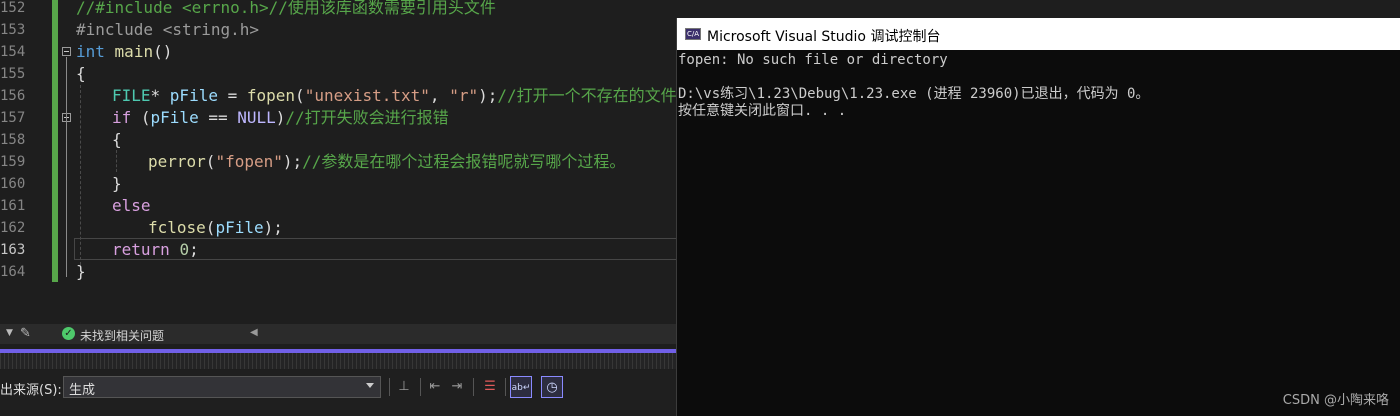 The width and height of the screenshot is (1400, 416). What do you see at coordinates (464, 95) in the screenshot?
I see `string-literal: "r"` at bounding box center [464, 95].